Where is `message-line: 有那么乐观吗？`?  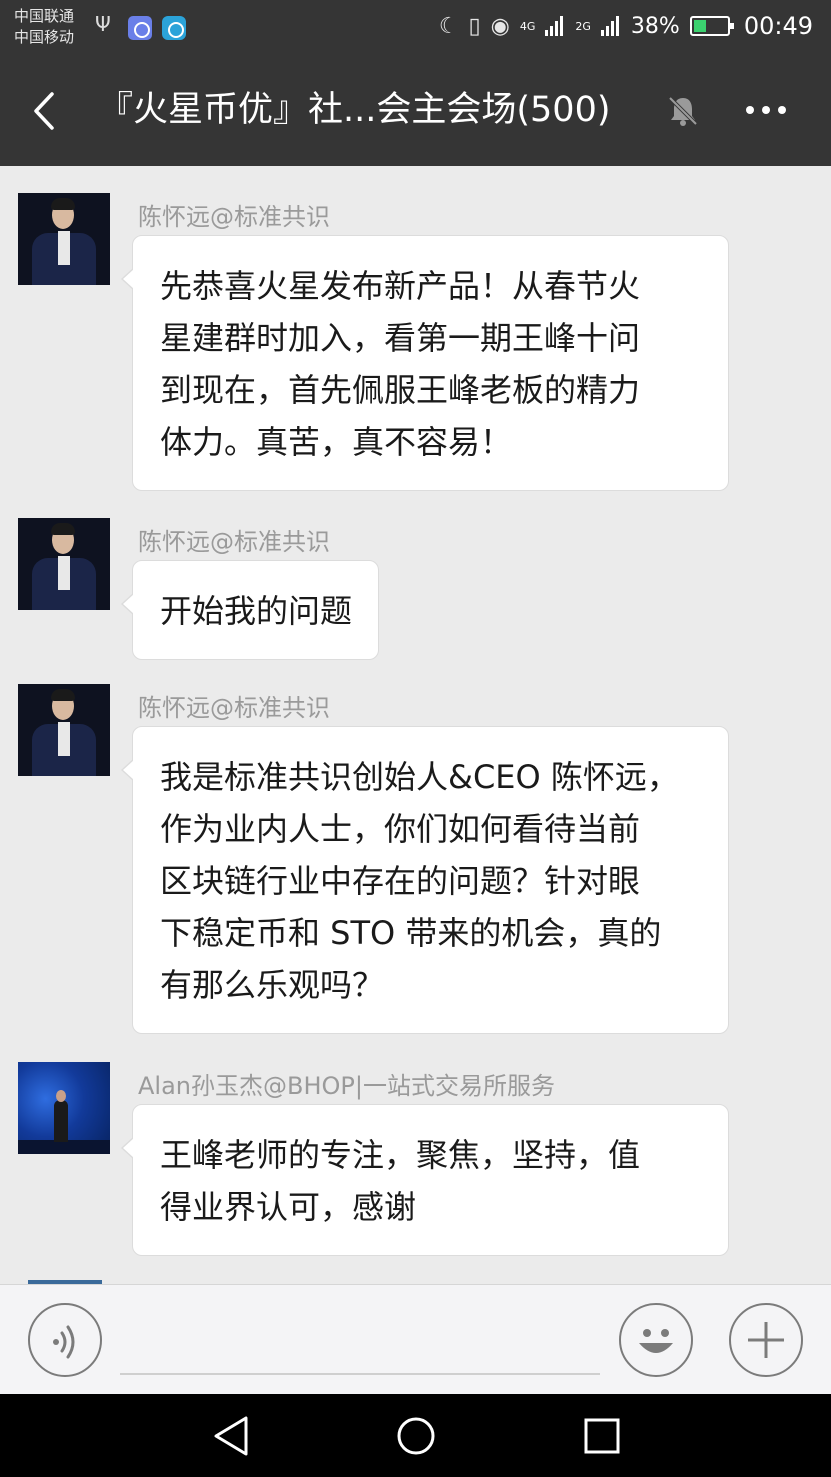 message-line: 有那么乐观吗？ is located at coordinates (272, 985).